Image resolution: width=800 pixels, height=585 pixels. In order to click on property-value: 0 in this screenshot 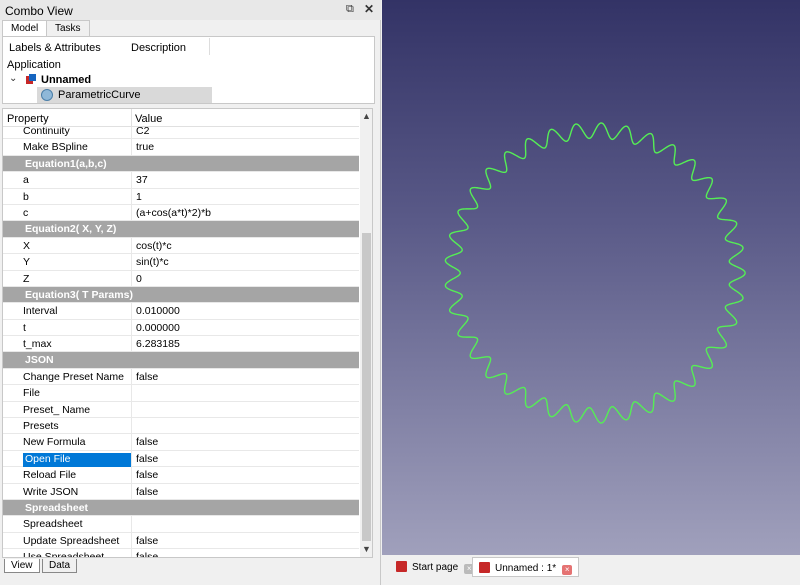, I will do `click(139, 279)`.